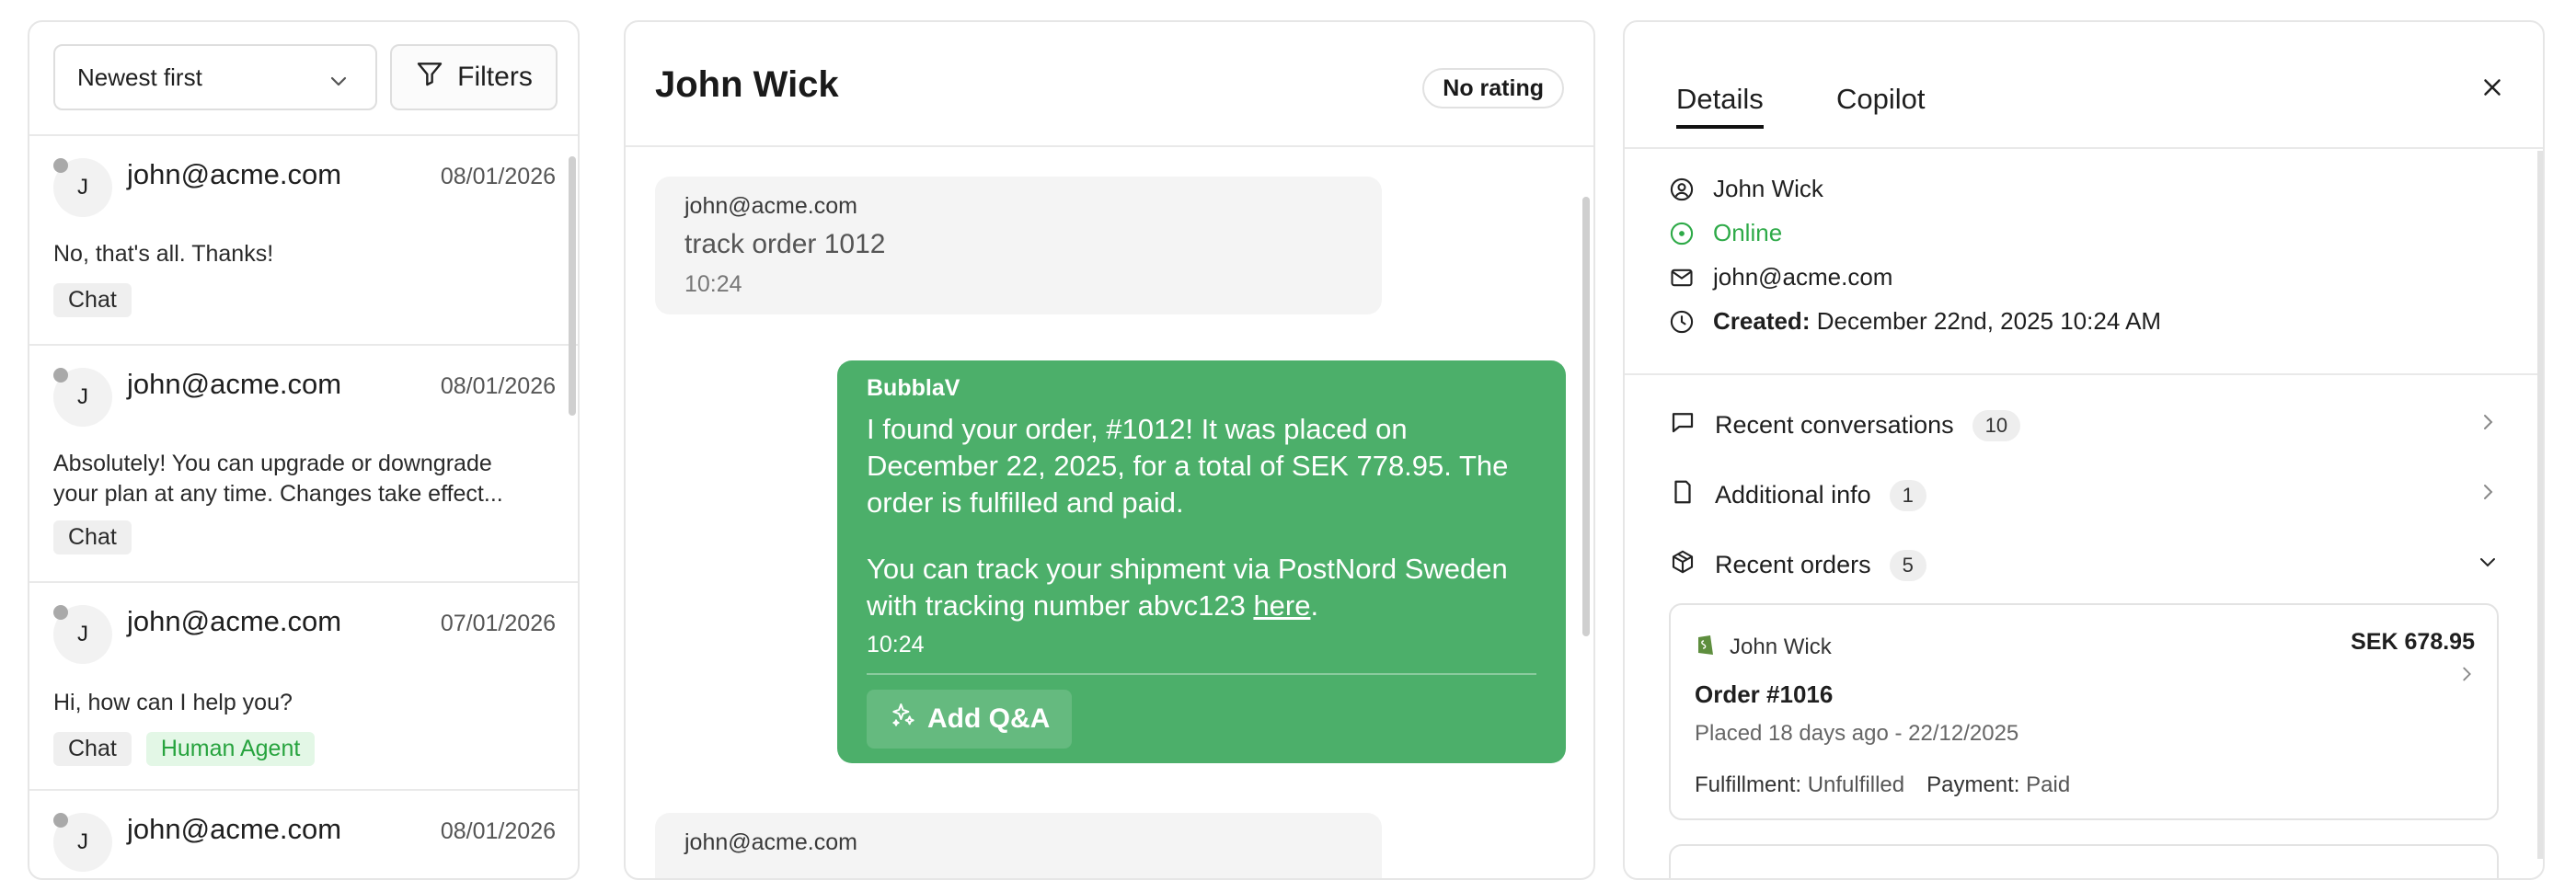 This screenshot has height=880, width=2576. What do you see at coordinates (215, 77) in the screenshot?
I see `sort-select: Newest first` at bounding box center [215, 77].